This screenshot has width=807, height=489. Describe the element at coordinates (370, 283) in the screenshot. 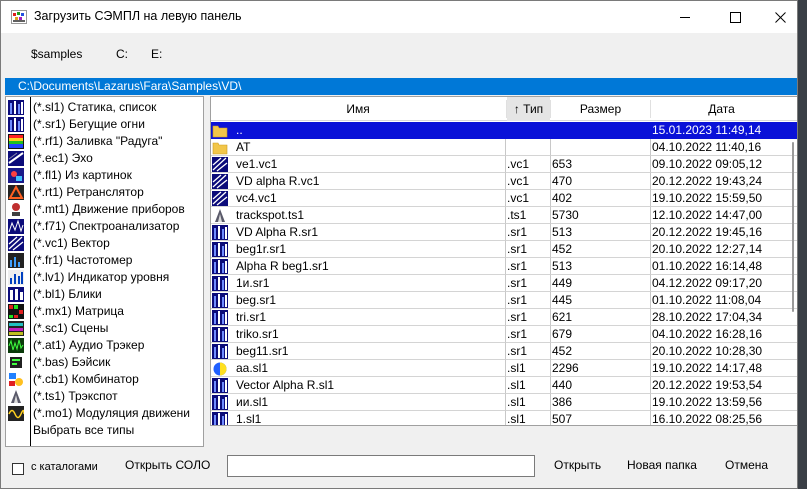

I see `file-name: 1и.sr1` at that location.